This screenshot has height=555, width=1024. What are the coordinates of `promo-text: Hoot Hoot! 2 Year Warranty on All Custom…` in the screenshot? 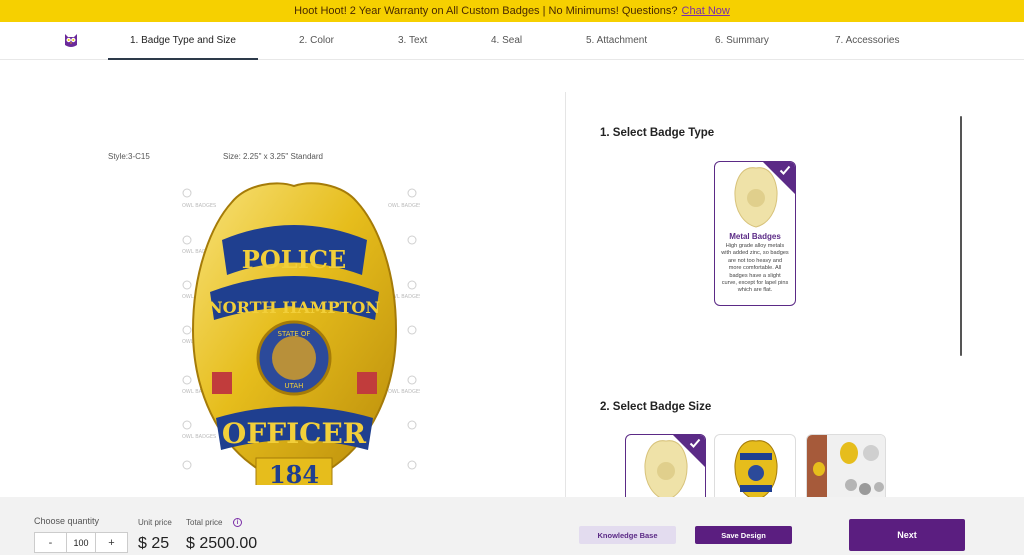 It's located at (486, 11).